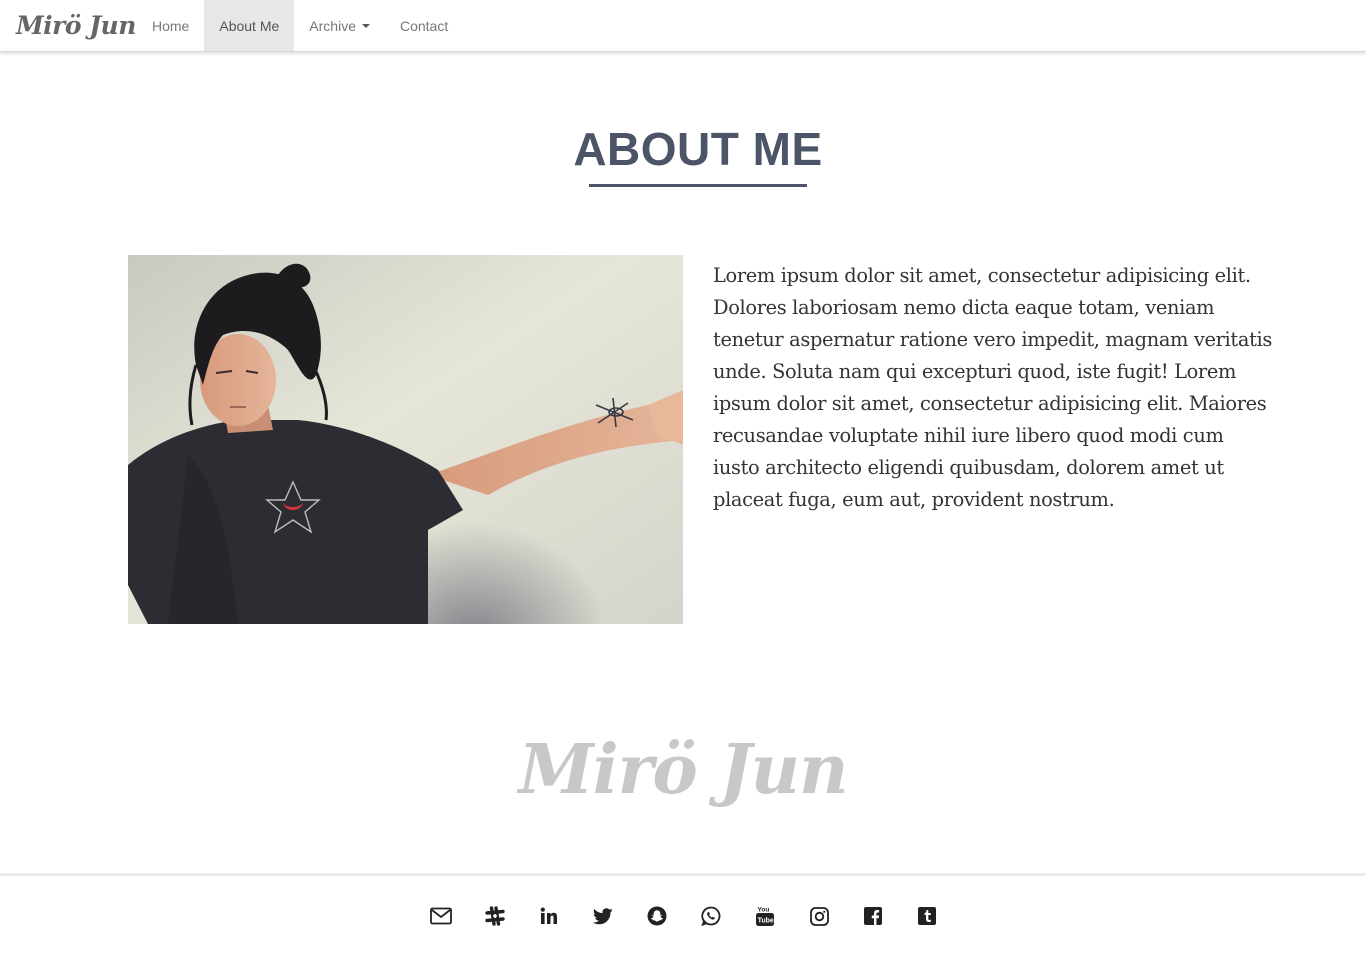 This screenshot has height=966, width=1366. Describe the element at coordinates (766, 921) in the screenshot. I see `svg-text: Tube` at that location.